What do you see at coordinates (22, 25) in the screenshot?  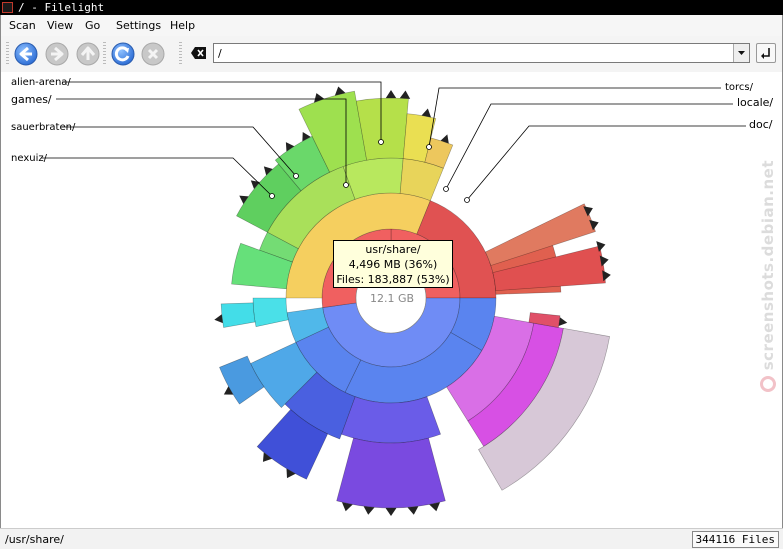 I see `menu-scan: Scan` at bounding box center [22, 25].